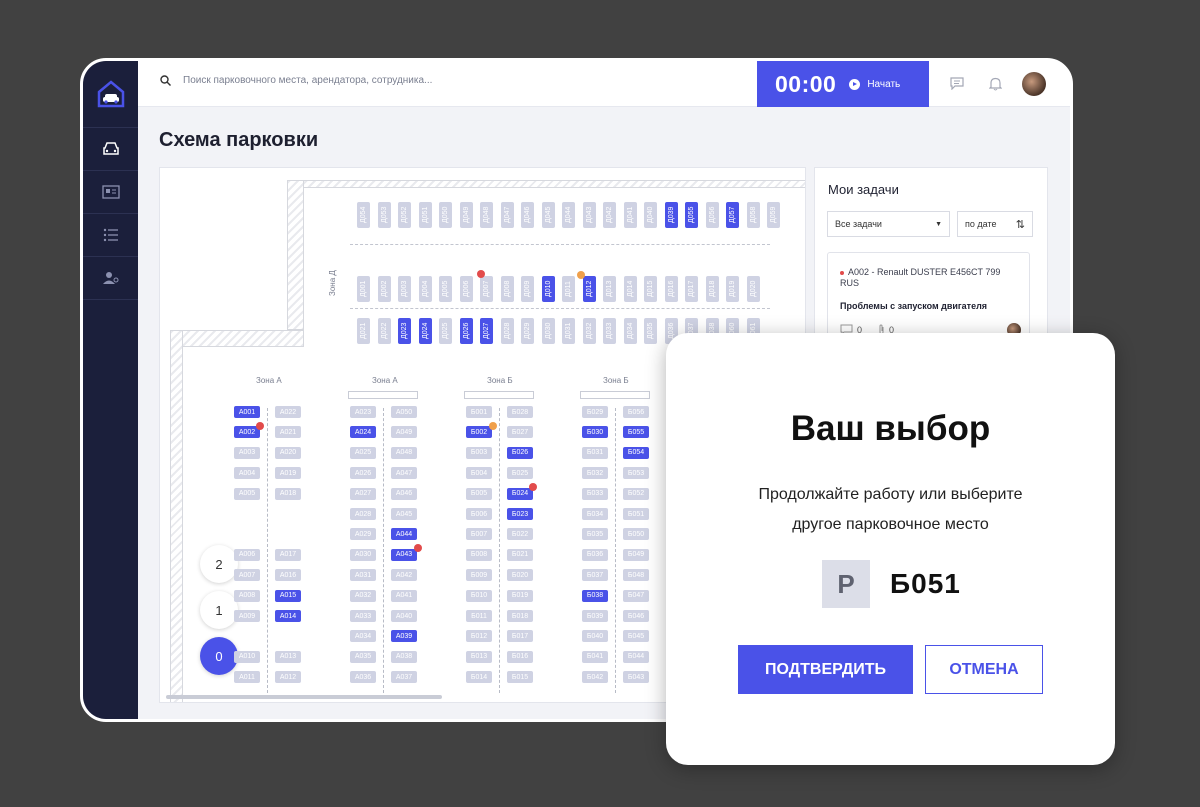 This screenshot has width=1200, height=807. I want to click on floor-button-0: 0, so click(219, 656).